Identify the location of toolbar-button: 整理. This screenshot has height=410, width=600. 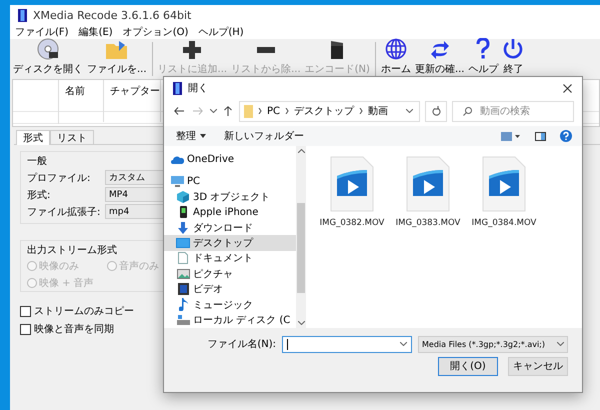
(191, 136).